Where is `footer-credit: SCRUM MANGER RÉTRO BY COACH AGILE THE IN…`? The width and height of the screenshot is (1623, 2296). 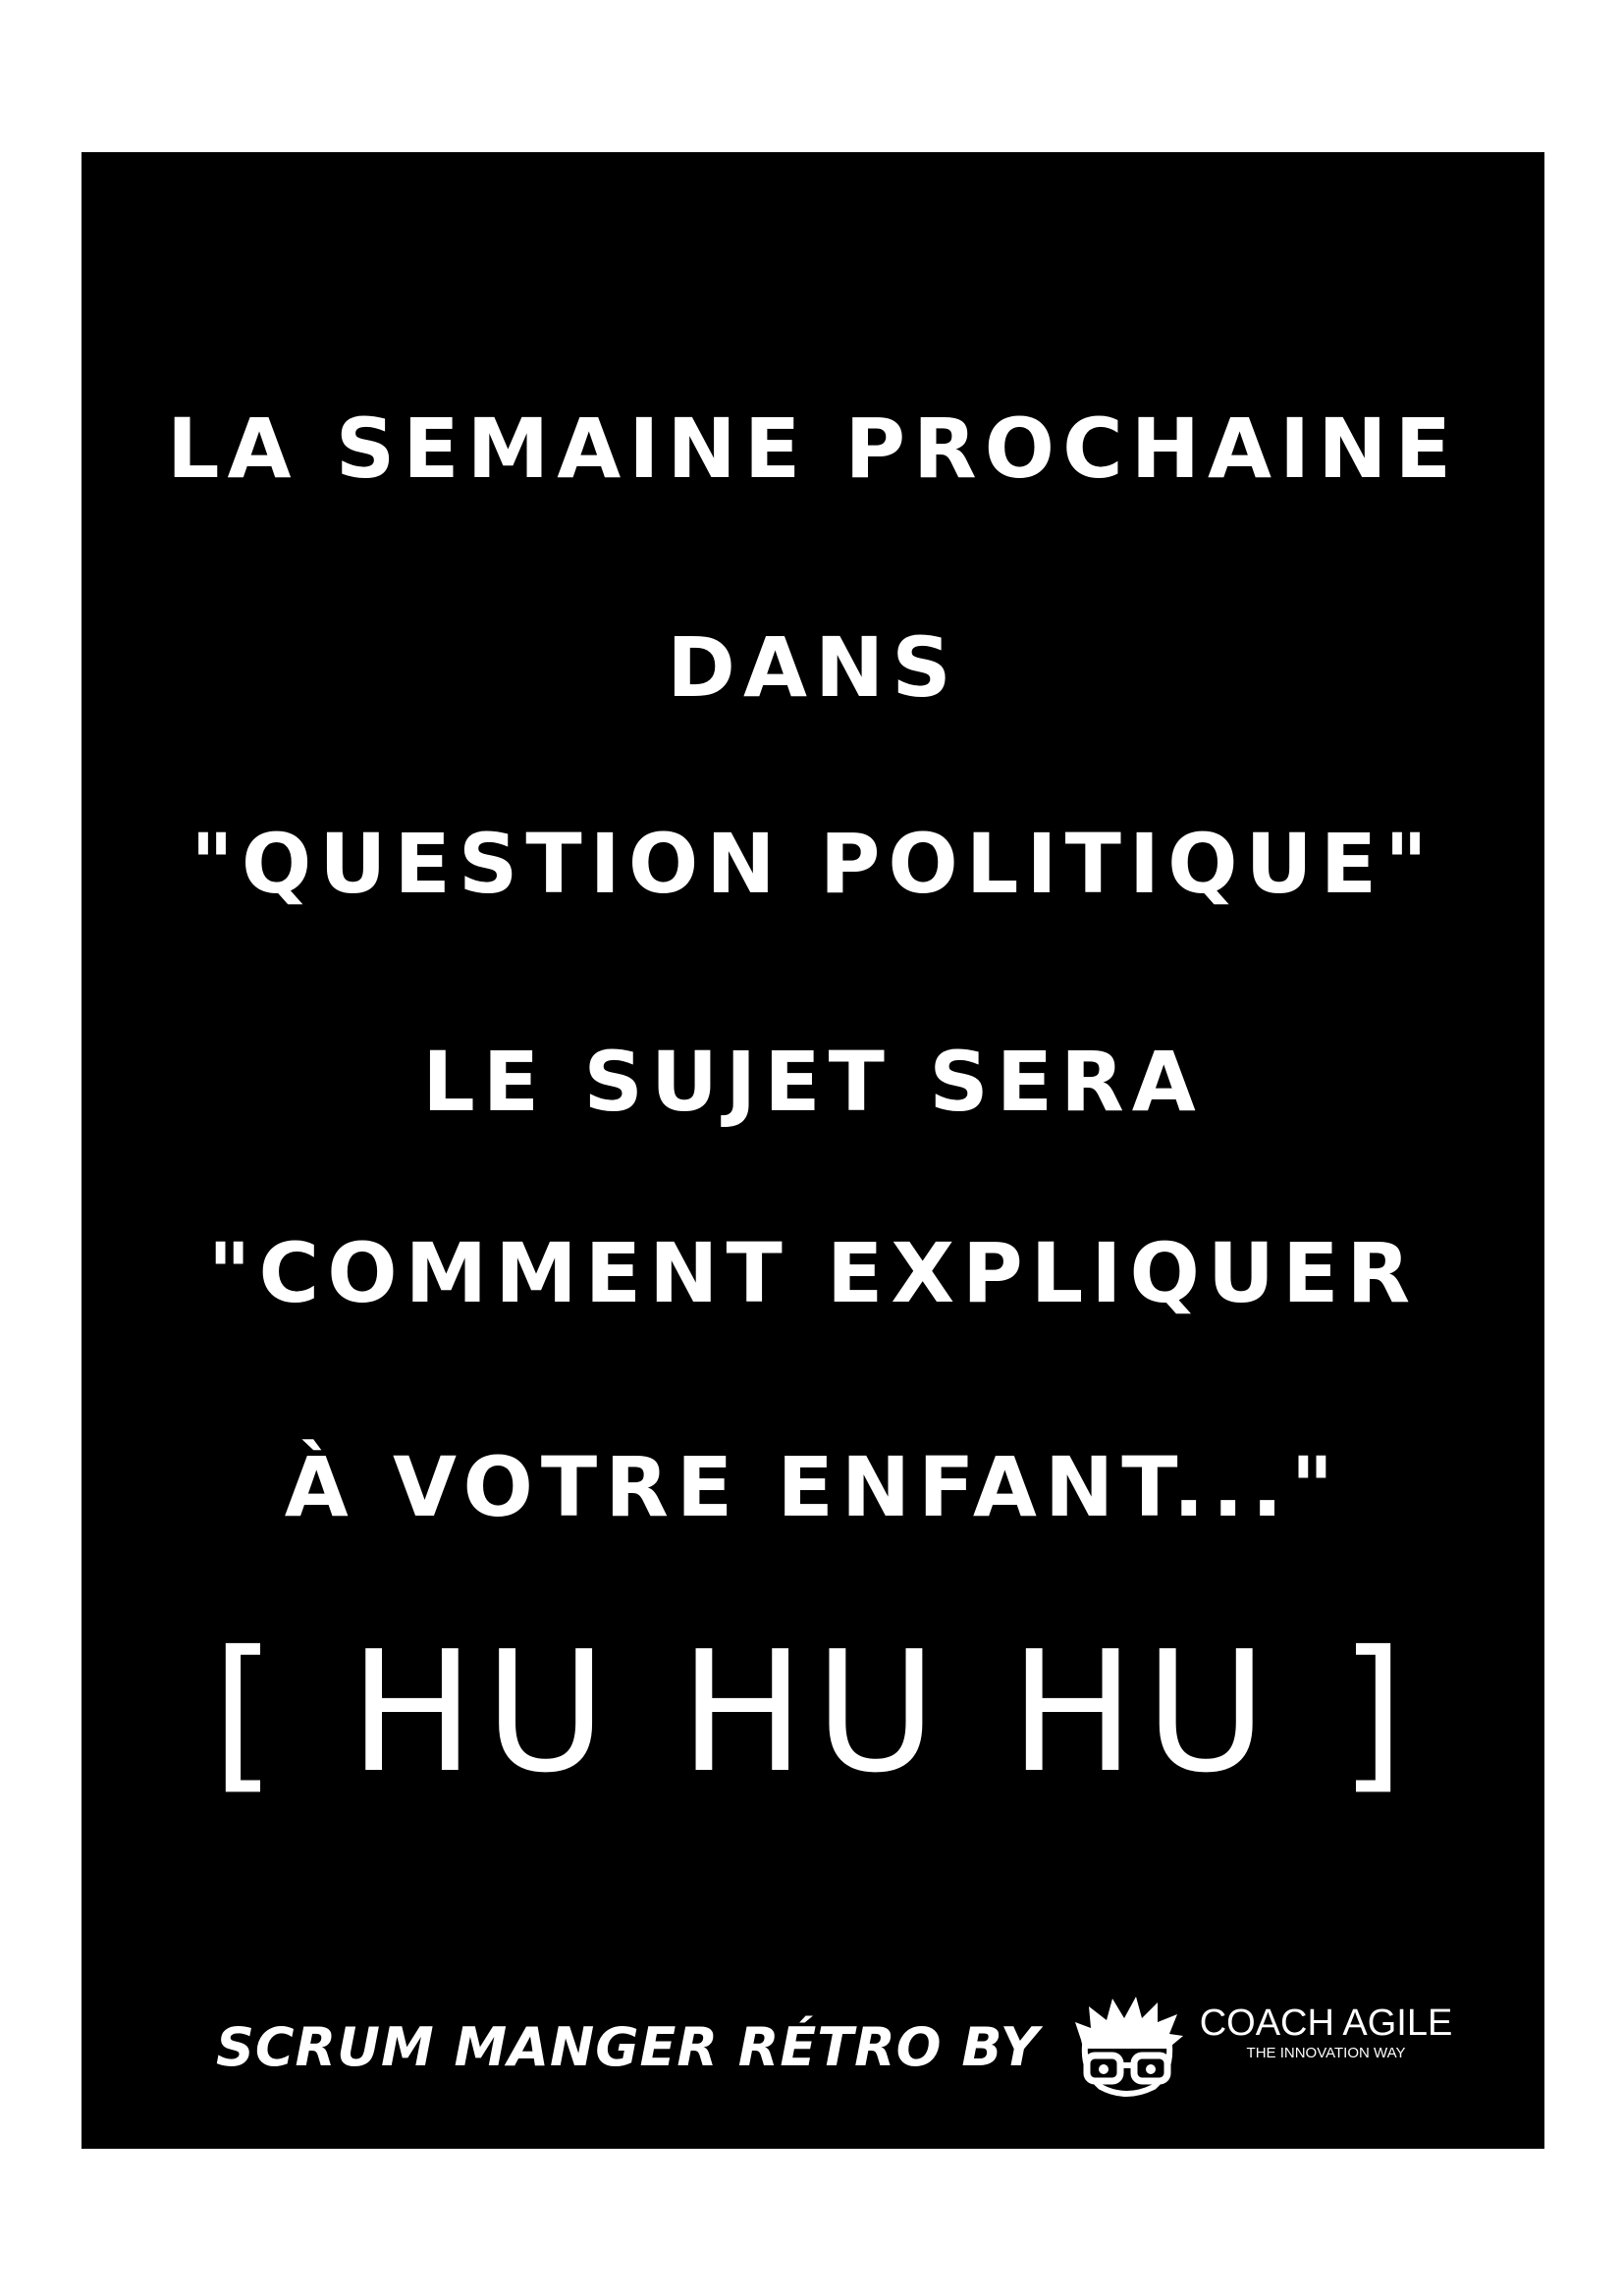 footer-credit: SCRUM MANGER RÉTRO BY COACH AGILE THE IN… is located at coordinates (834, 2047).